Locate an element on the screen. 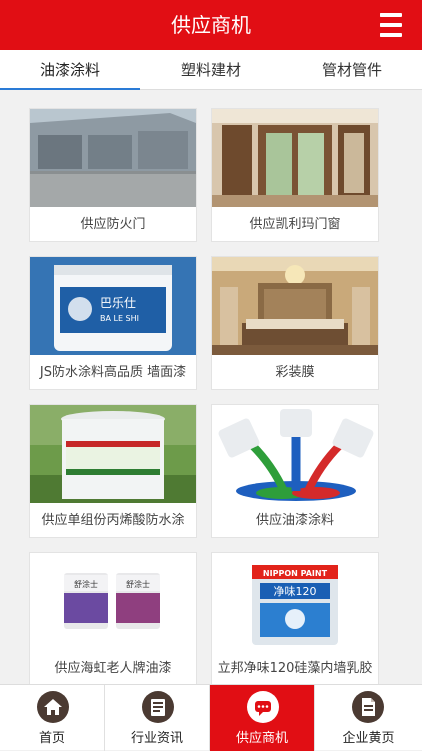 The image size is (422, 751). svg-text: 净味120 is located at coordinates (295, 591).